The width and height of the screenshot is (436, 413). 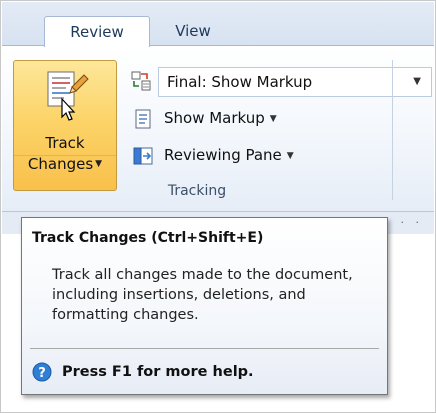 I want to click on markup-display-select: Final: Show Markup ▼, so click(x=295, y=82).